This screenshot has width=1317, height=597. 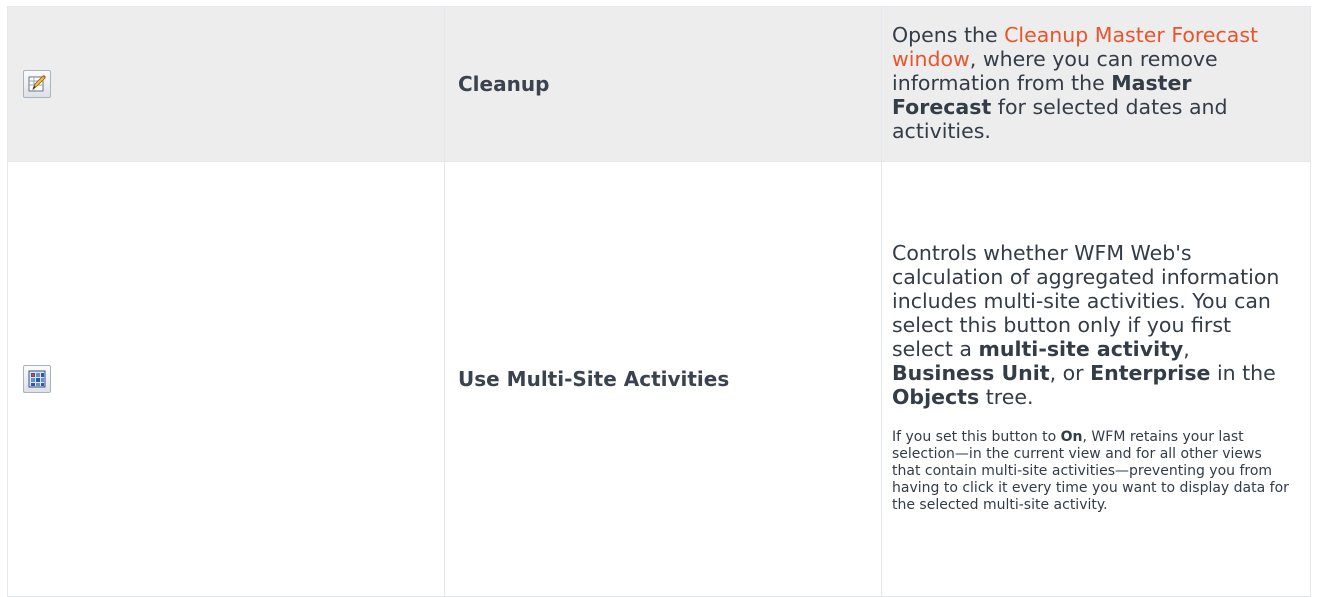 I want to click on desc-text: Opens the, so click(x=948, y=34).